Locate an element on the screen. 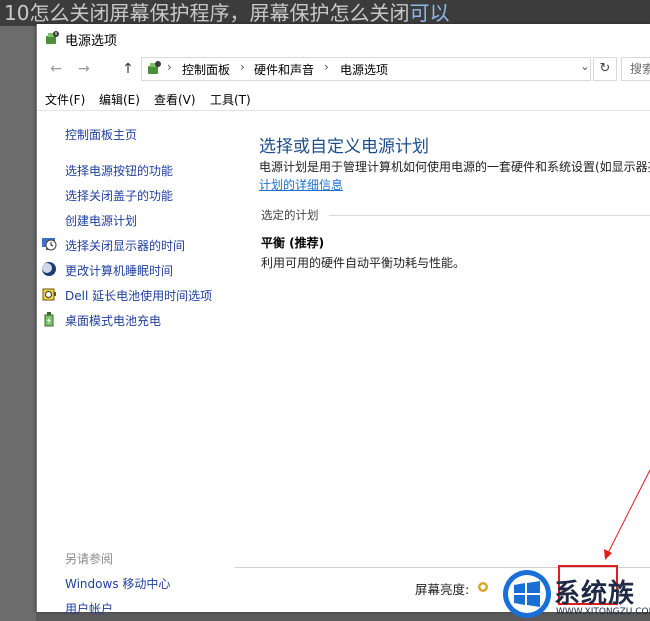  windows-logo-icon is located at coordinates (527, 594).